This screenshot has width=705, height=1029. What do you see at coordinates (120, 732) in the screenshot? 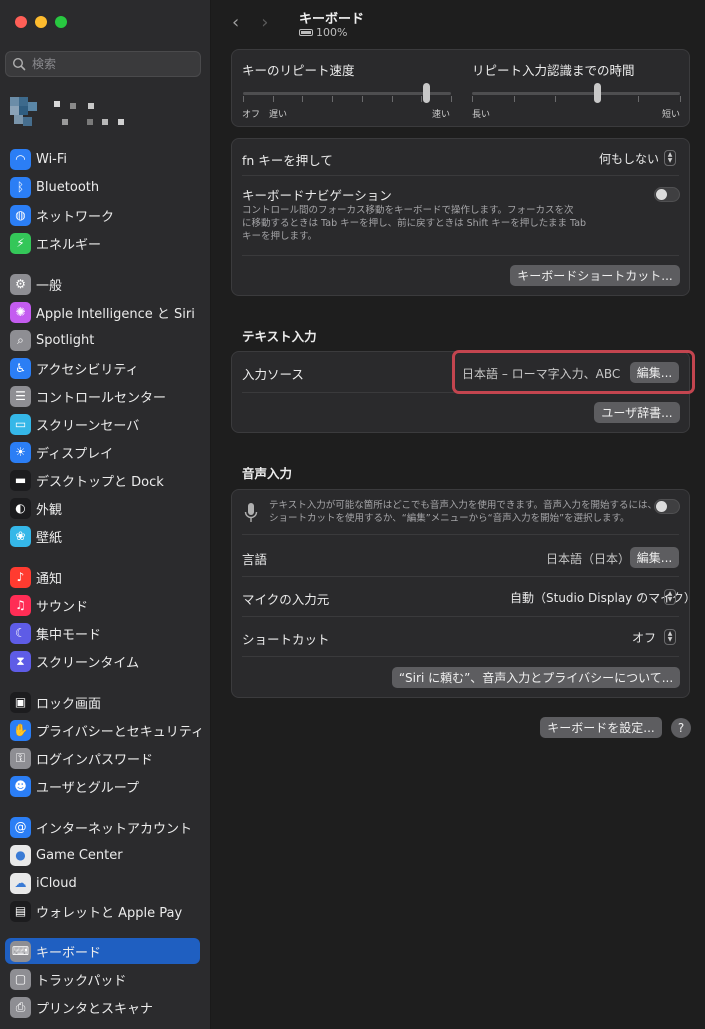
I see `sidebar-item-label: プライバシーとセキュリティ` at bounding box center [120, 732].